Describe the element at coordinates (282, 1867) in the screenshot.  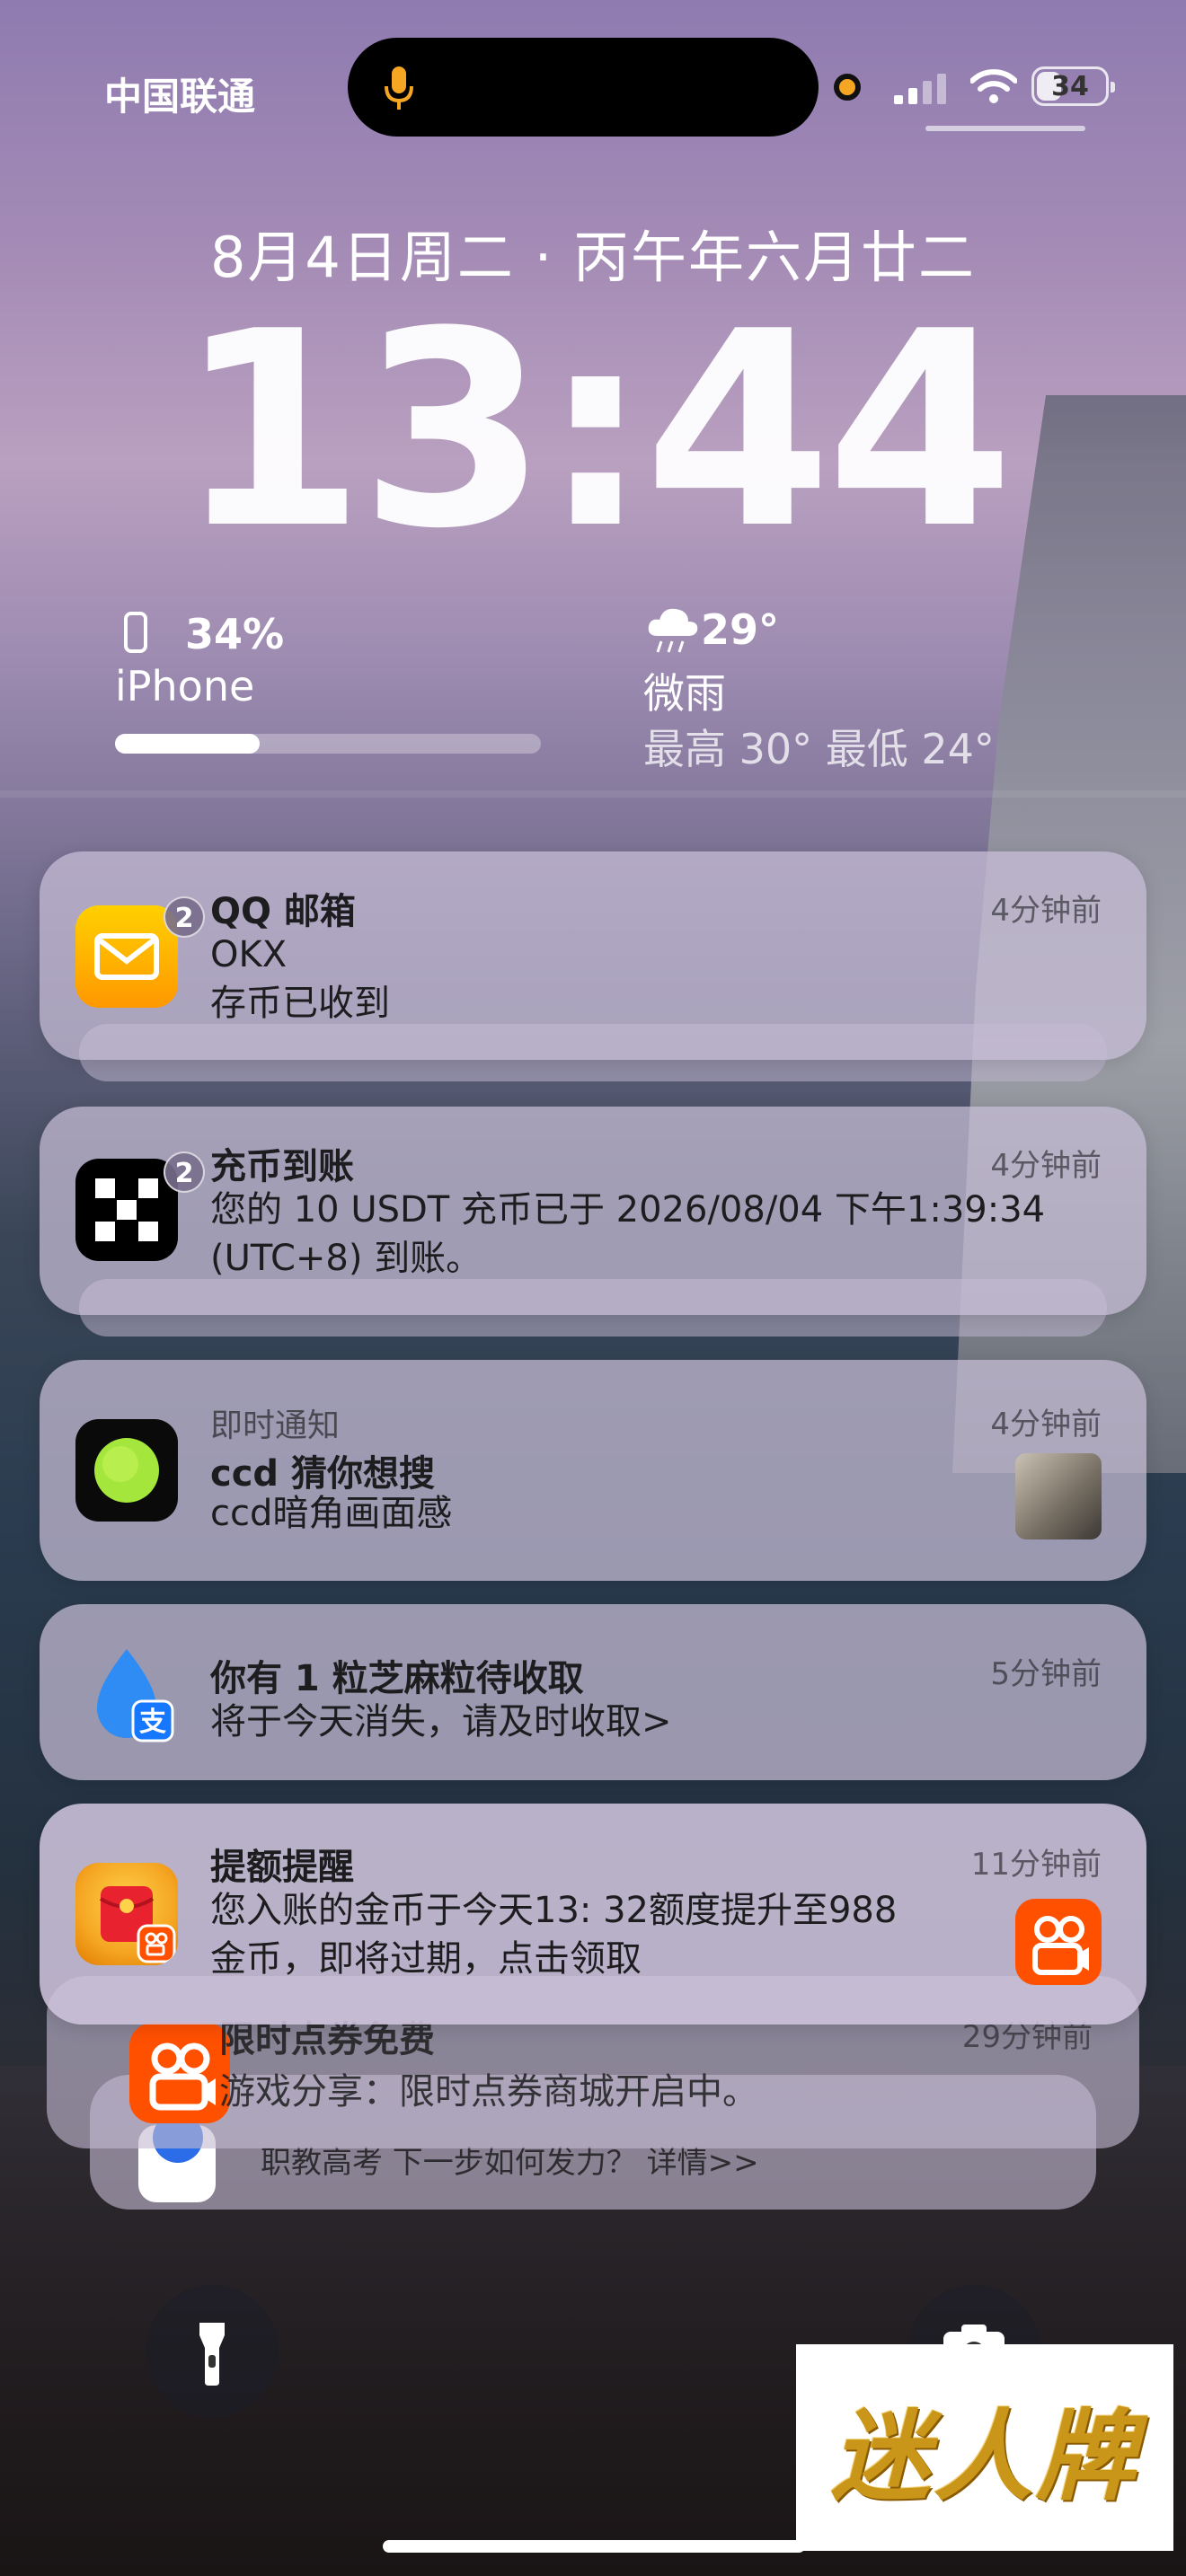
I see `notification-title: 提额提醒` at that location.